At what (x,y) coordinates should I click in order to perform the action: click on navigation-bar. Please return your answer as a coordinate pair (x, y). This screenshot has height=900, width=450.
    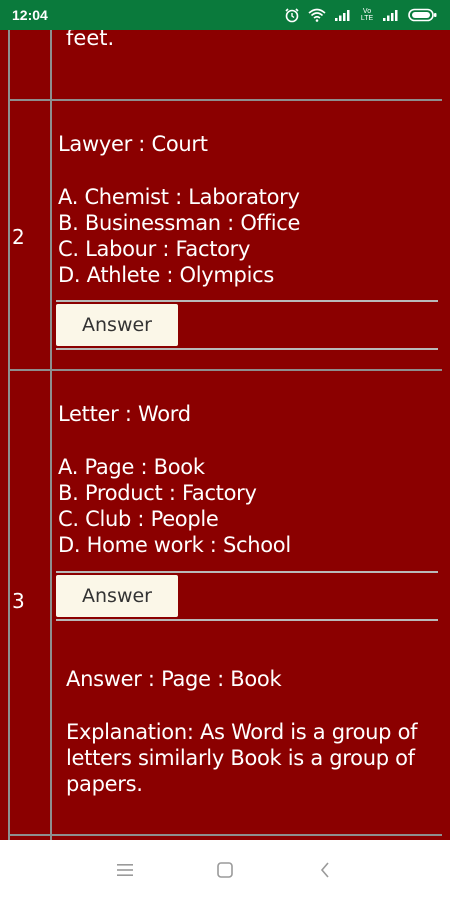
    Looking at the image, I should click on (225, 870).